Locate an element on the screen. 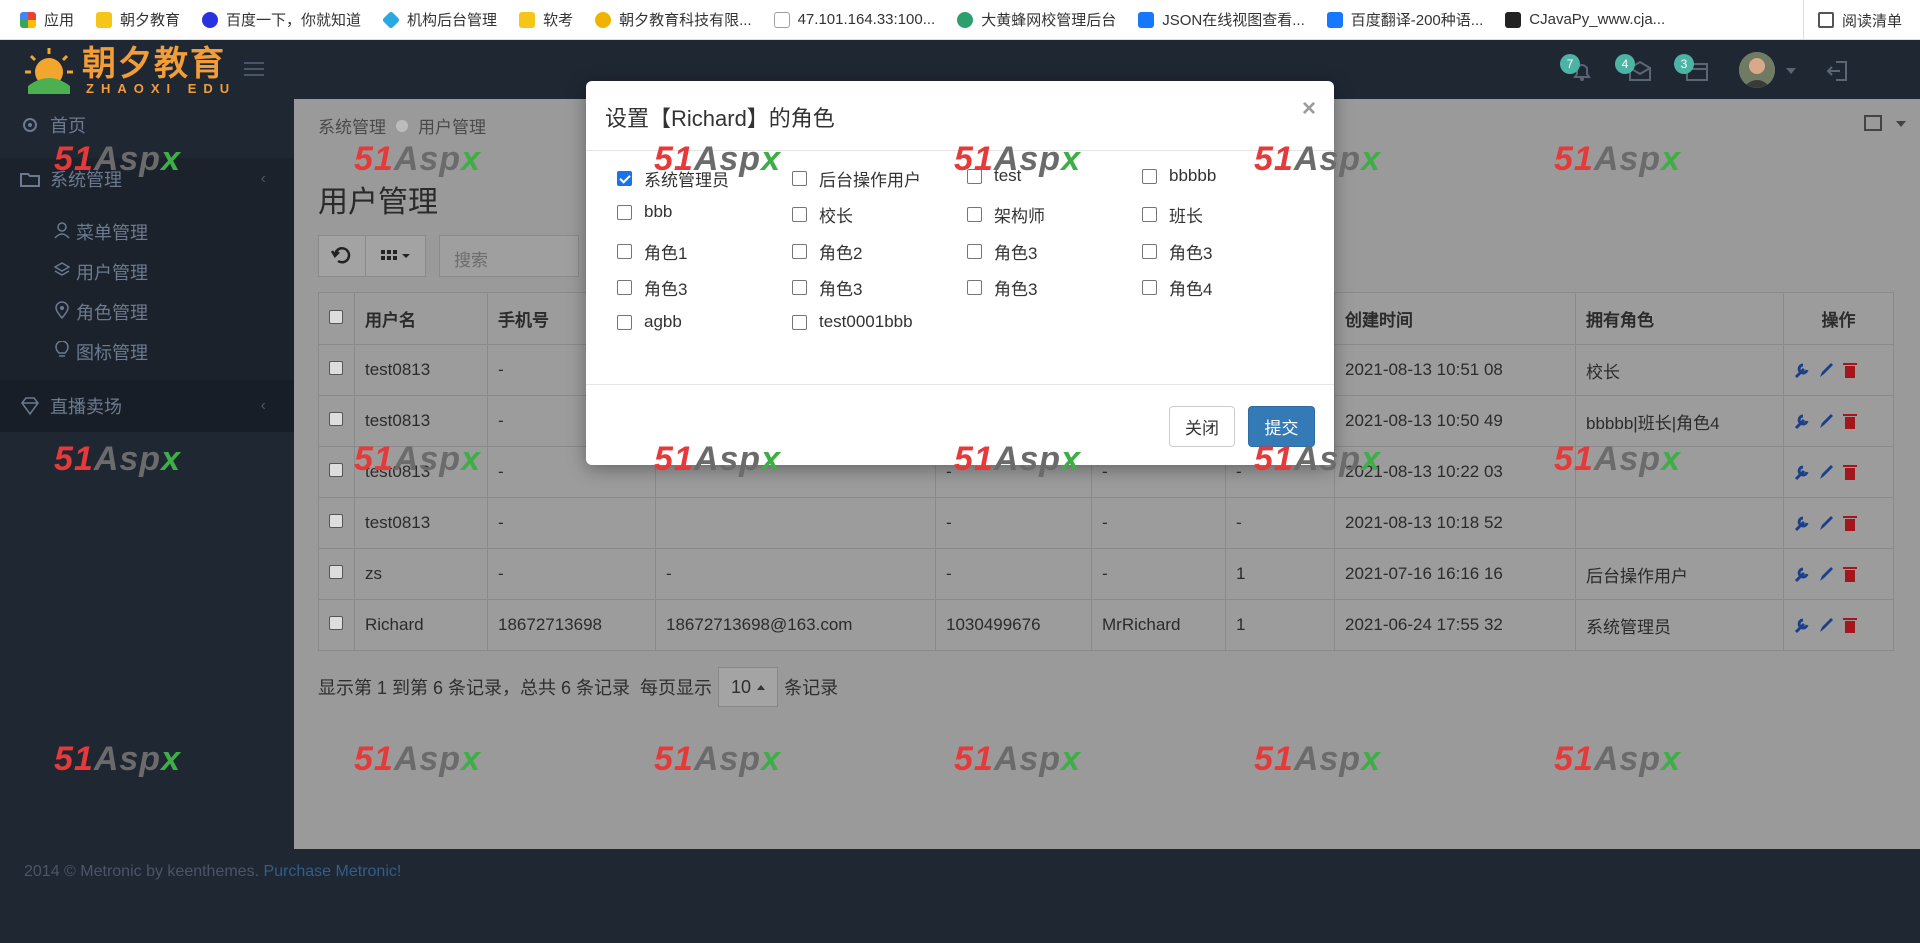 Image resolution: width=1920 pixels, height=943 pixels. select-all-checkbox is located at coordinates (336, 318).